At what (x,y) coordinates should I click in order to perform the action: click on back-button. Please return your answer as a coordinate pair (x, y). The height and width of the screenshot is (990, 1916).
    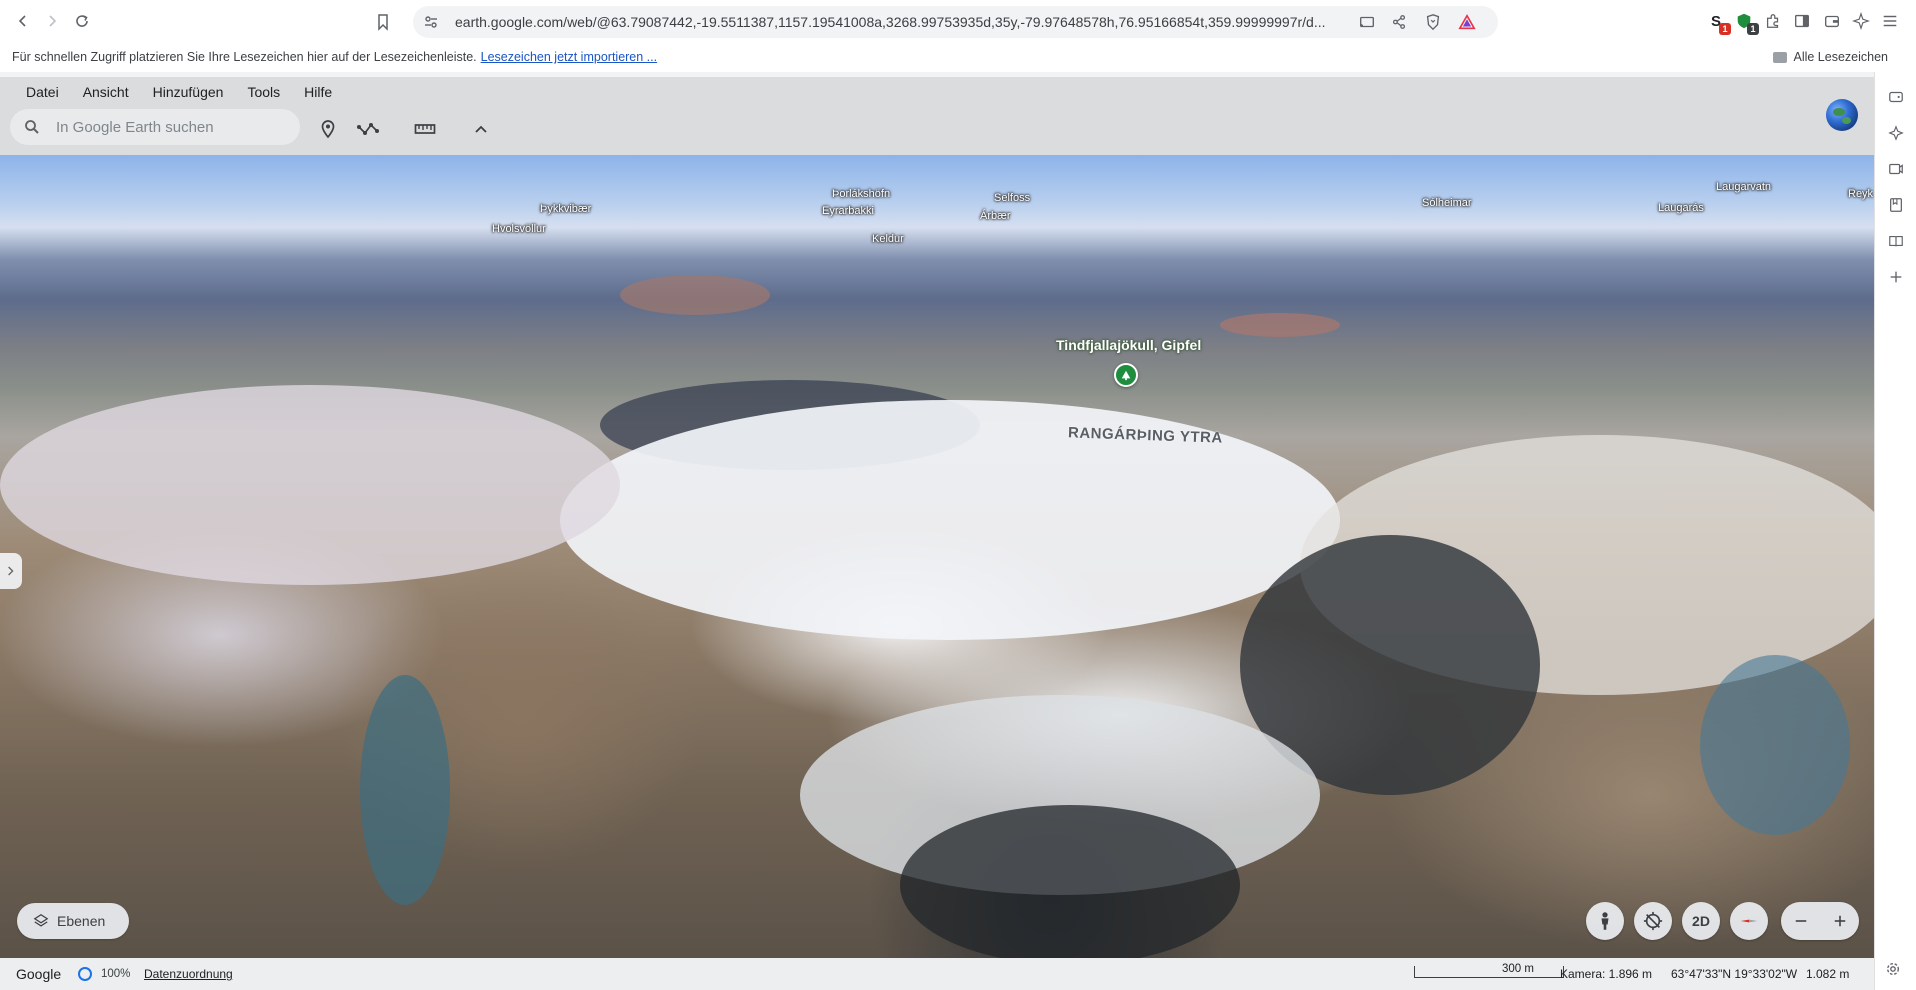
    Looking at the image, I should click on (23, 21).